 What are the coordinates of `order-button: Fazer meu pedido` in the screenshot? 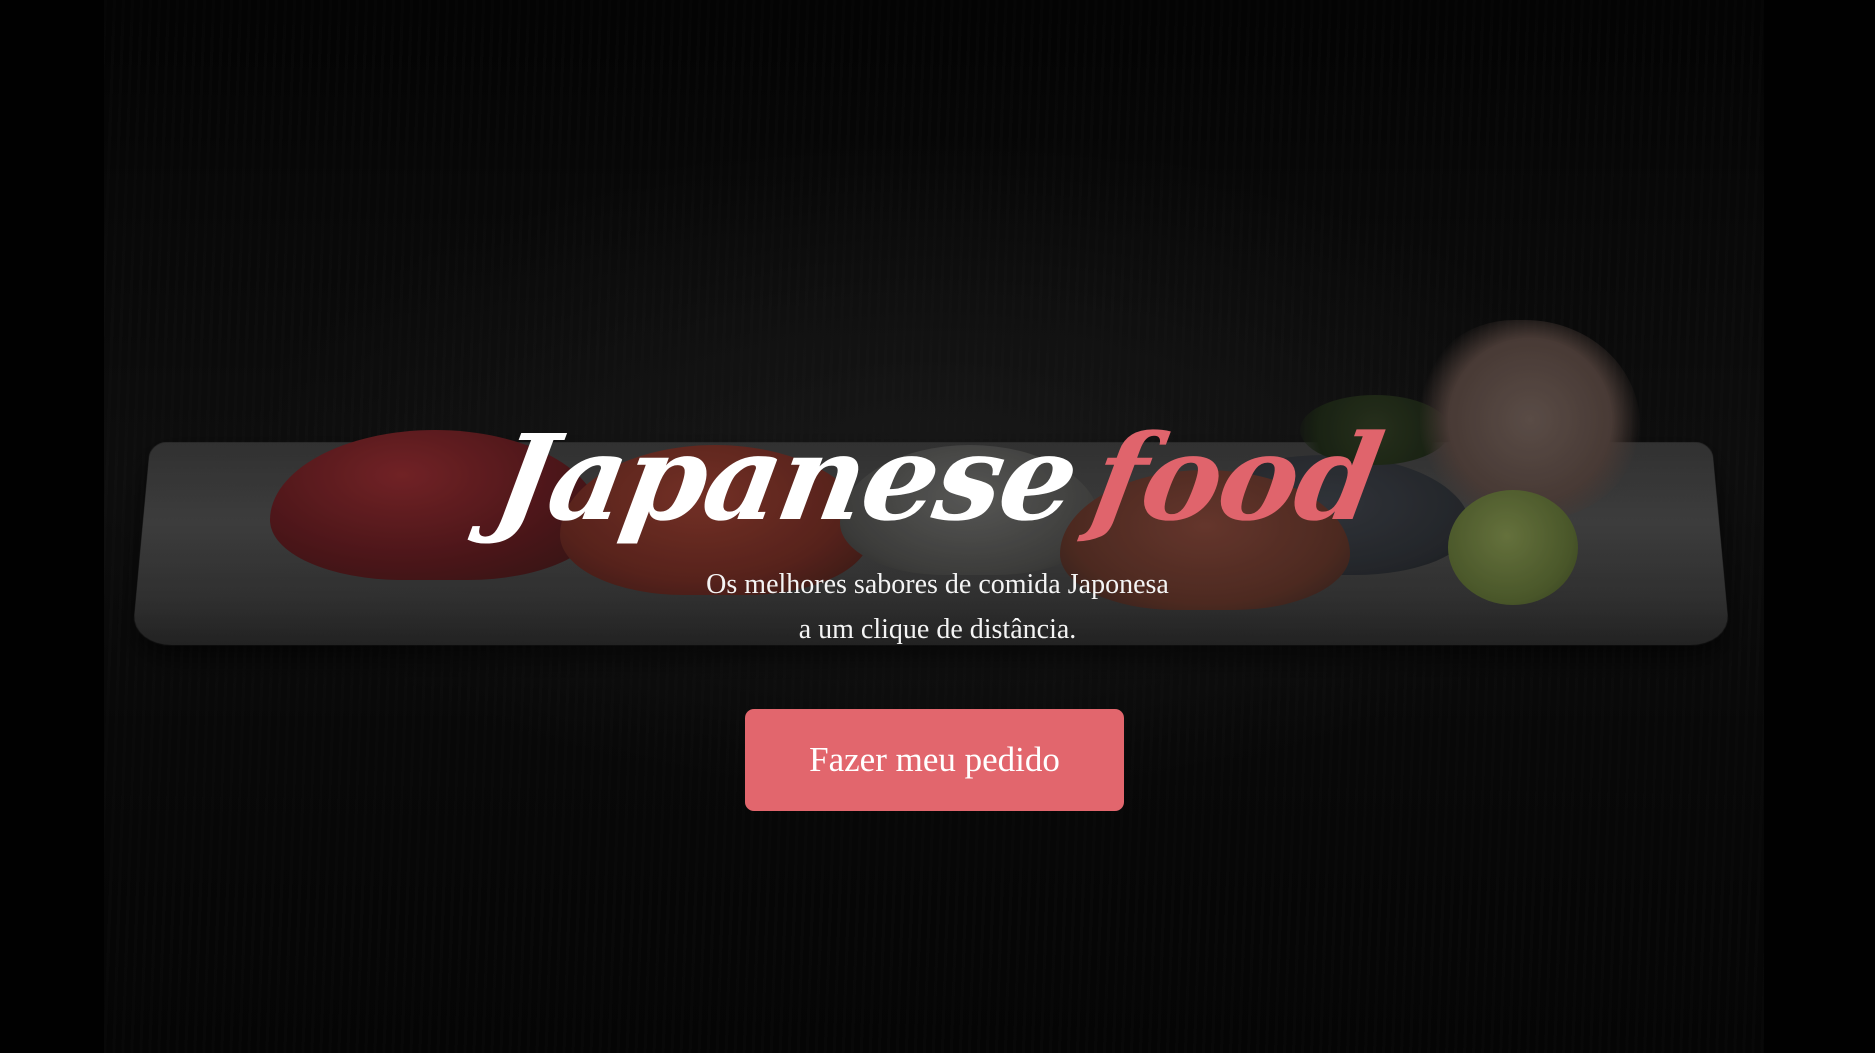 It's located at (934, 760).